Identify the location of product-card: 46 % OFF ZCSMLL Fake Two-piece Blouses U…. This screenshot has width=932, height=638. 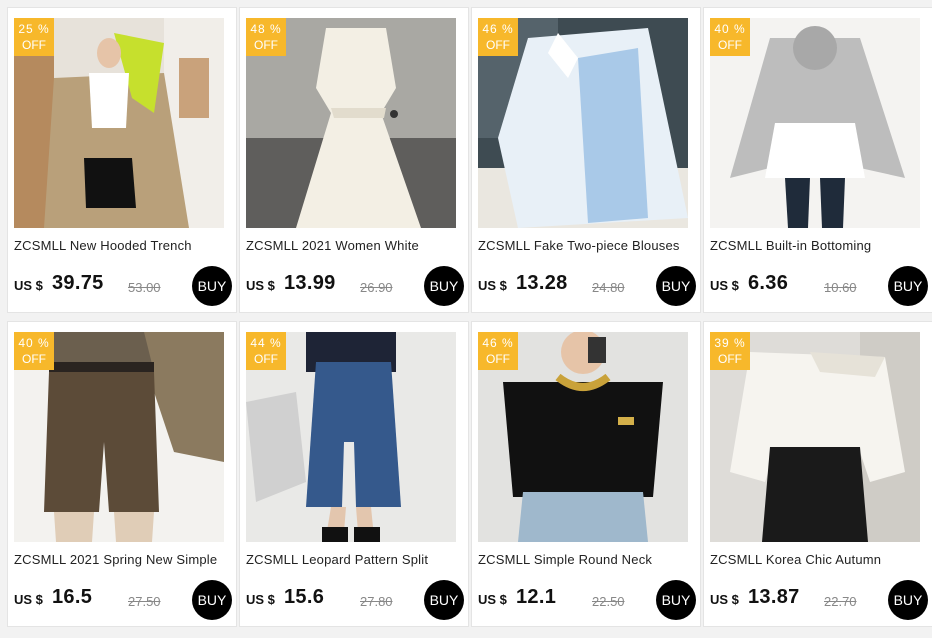
(586, 160).